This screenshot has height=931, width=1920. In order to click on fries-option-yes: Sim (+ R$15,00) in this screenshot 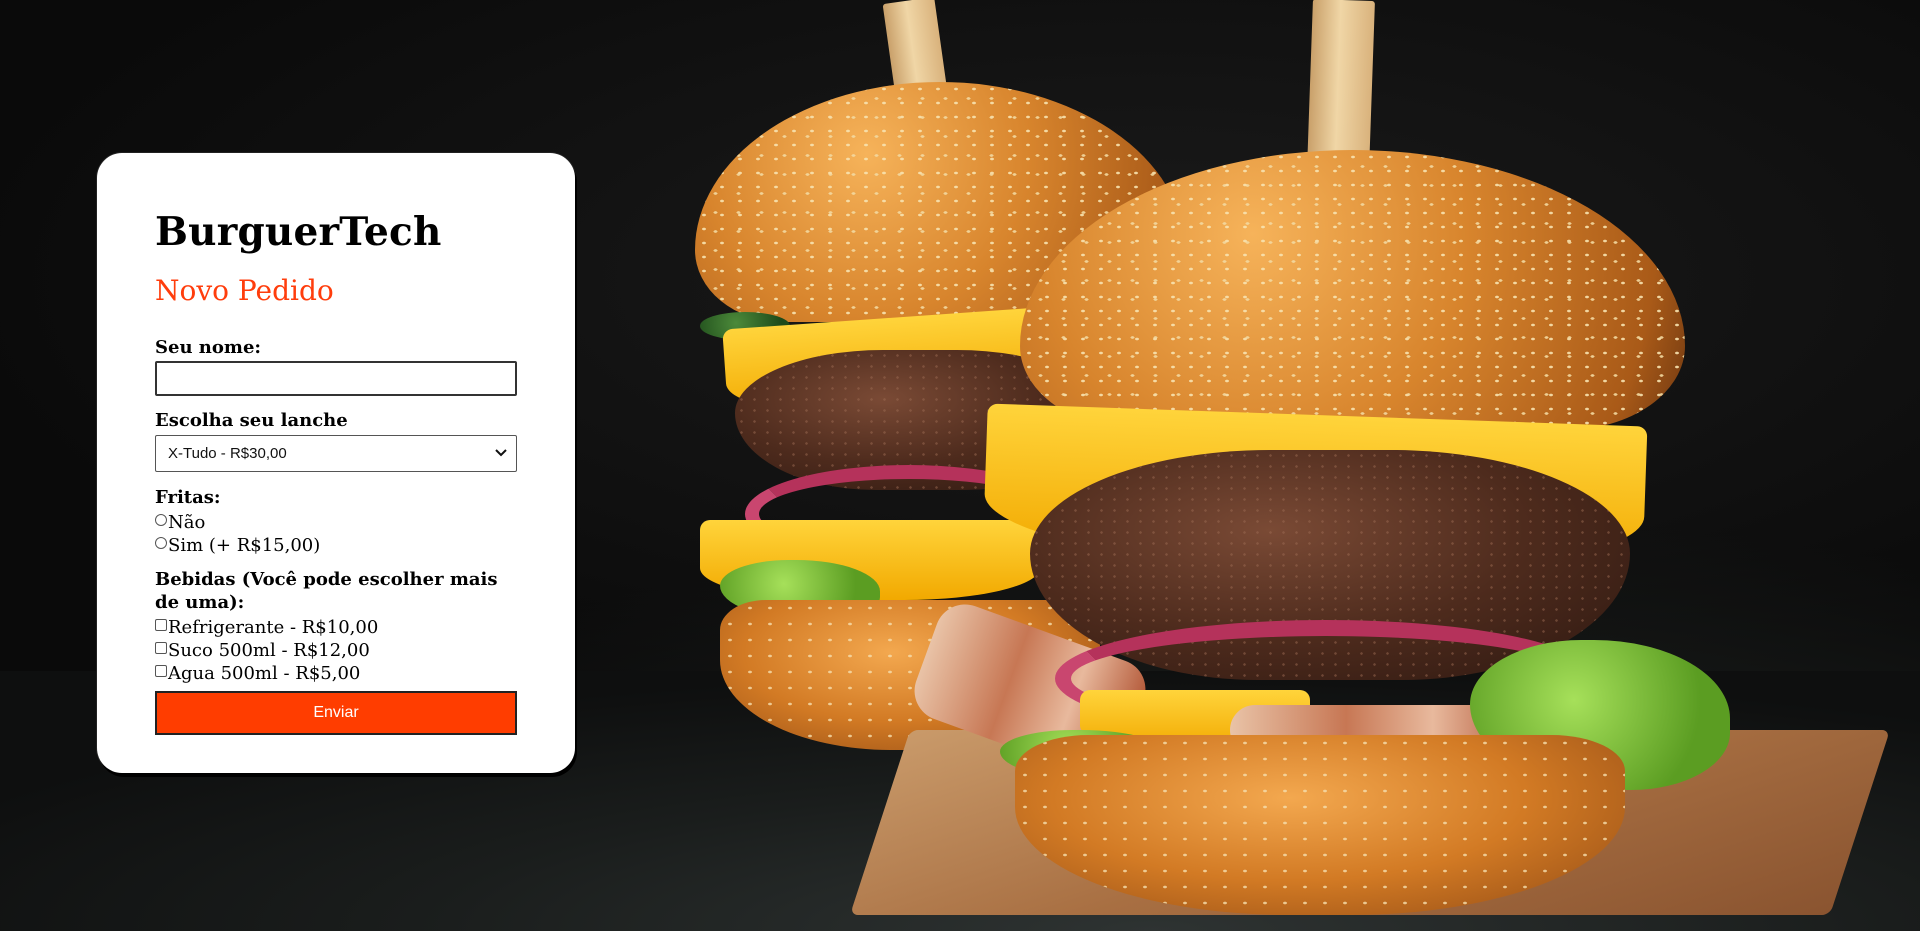, I will do `click(336, 545)`.